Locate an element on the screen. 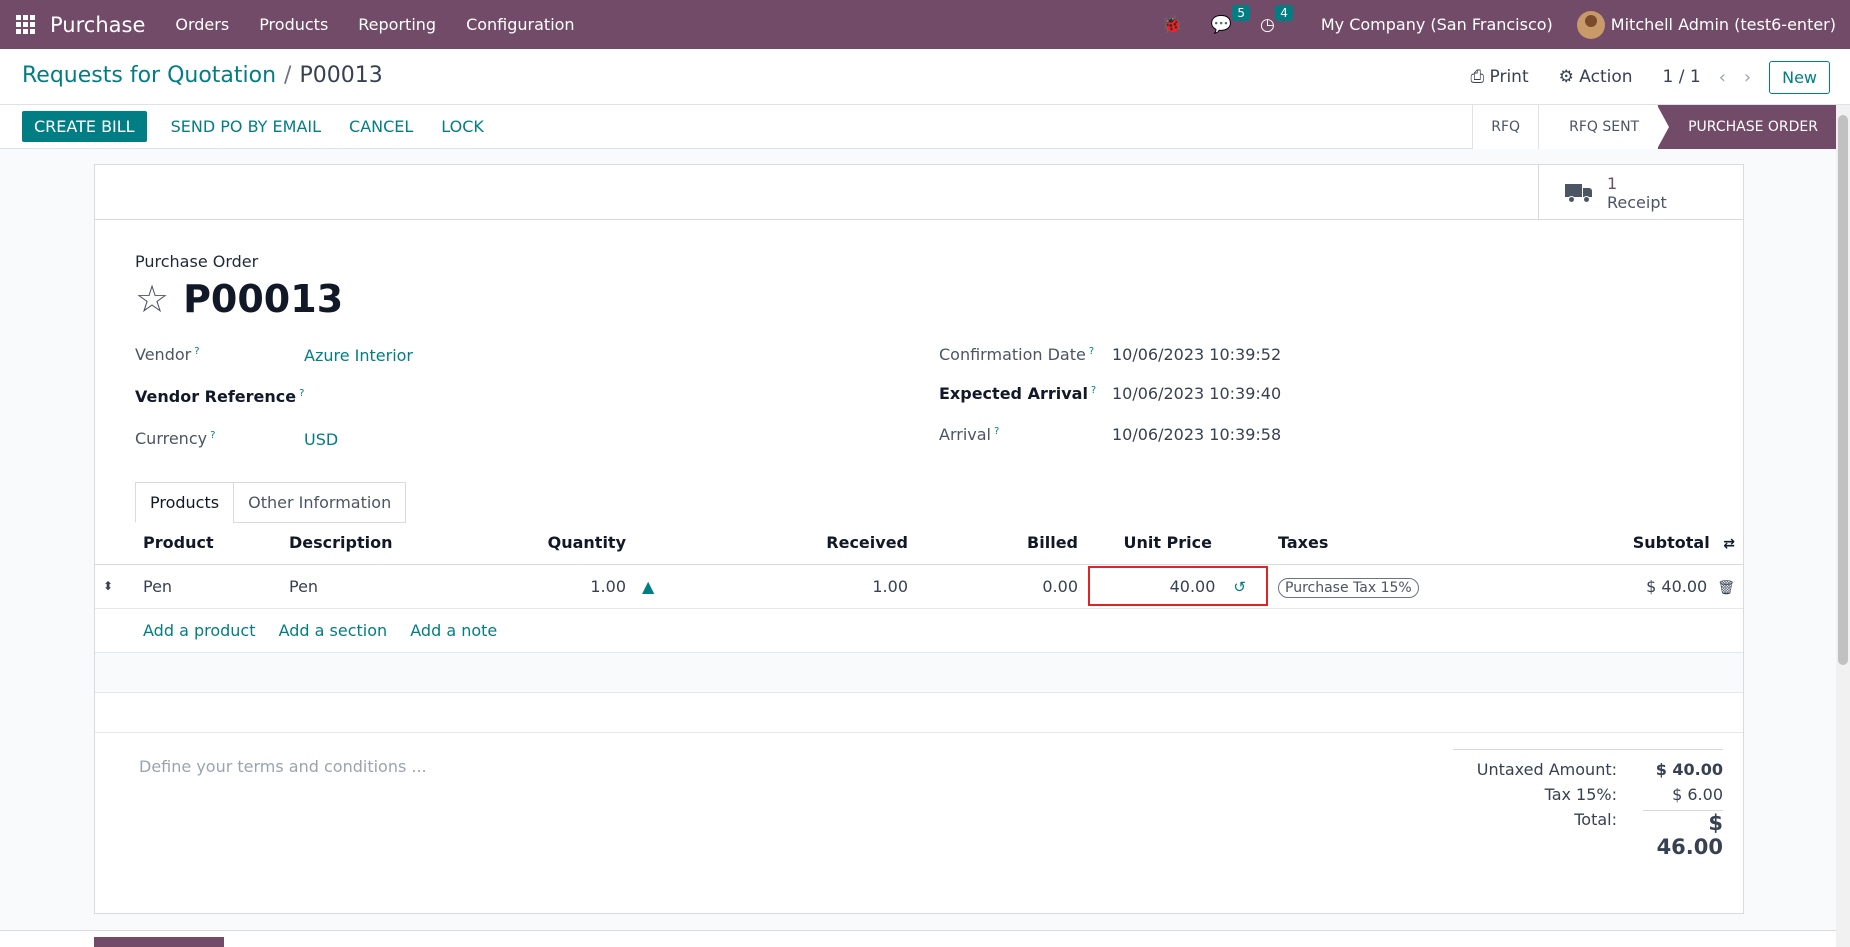  arrival-value: 10/06/2023 10:39:58 is located at coordinates (1197, 434).